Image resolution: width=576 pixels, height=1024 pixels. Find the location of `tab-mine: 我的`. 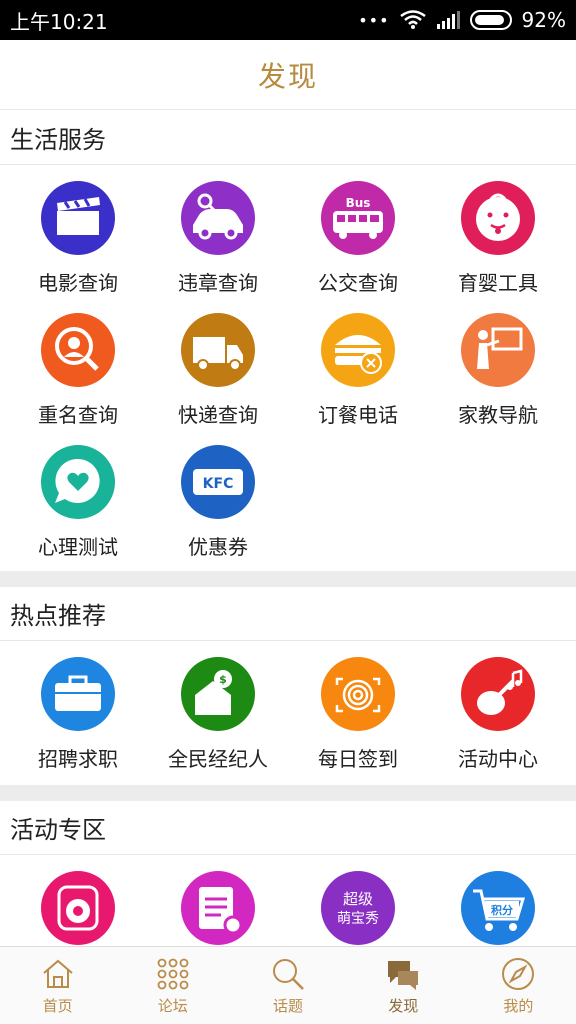

tab-mine: 我的 is located at coordinates (518, 985).